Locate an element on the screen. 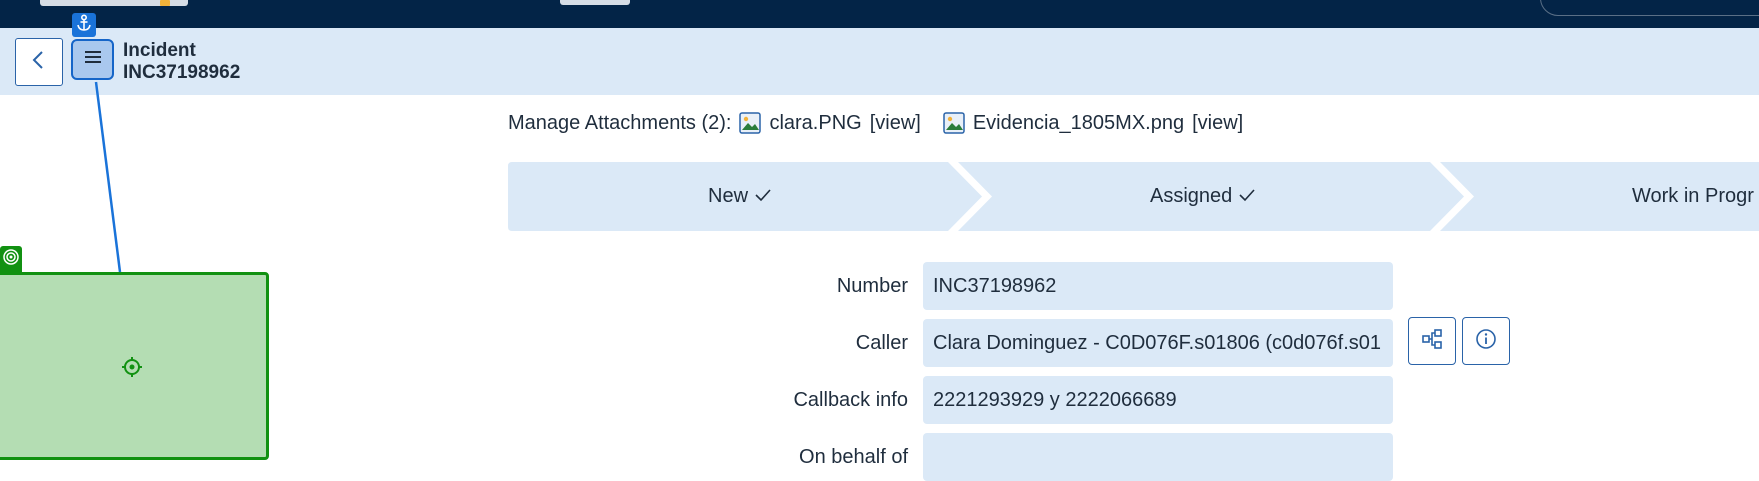  caller-label: Caller is located at coordinates (881, 343).